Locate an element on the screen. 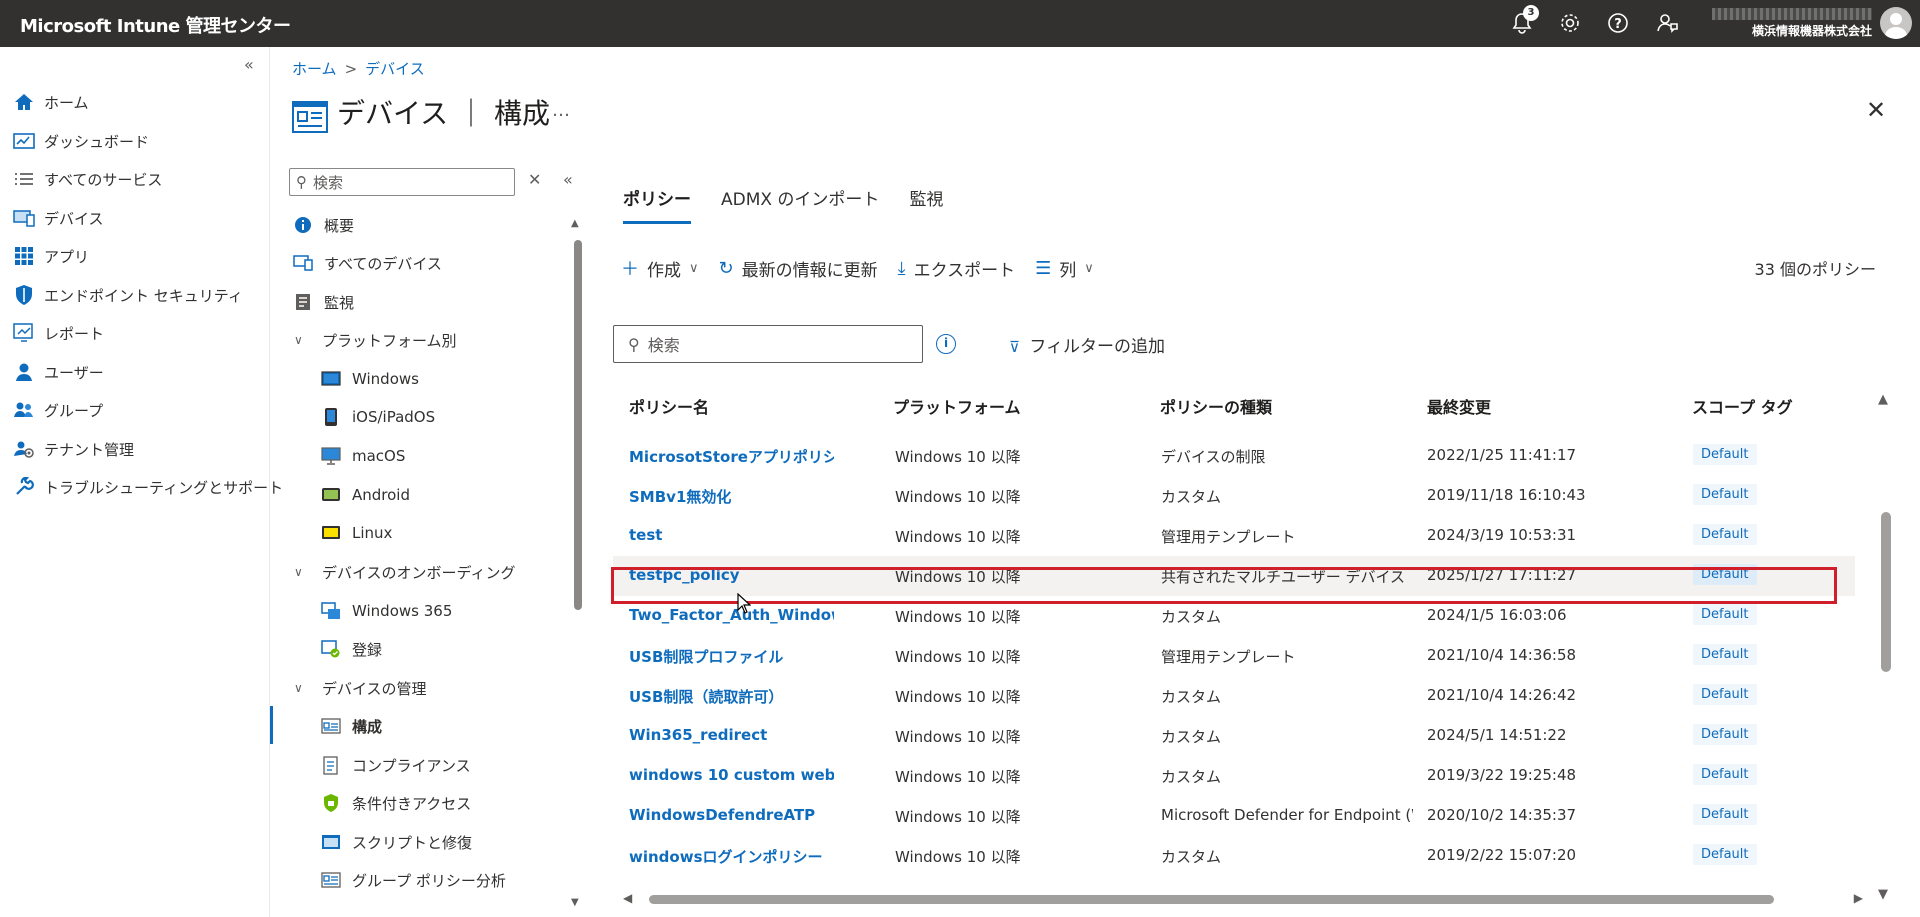  close-icon: ✕ is located at coordinates (1876, 110).